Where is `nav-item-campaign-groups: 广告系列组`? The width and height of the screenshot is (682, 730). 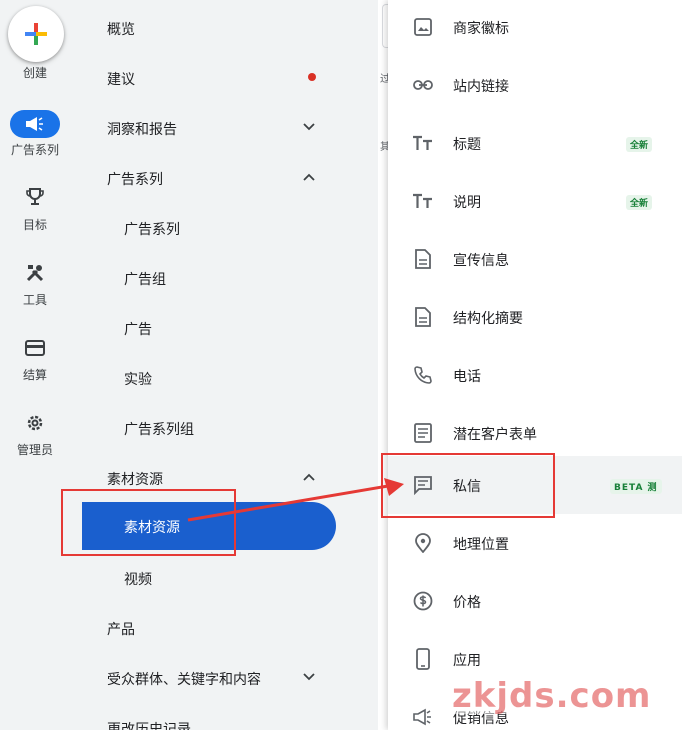
nav-item-campaign-groups: 广告系列组 is located at coordinates (228, 427).